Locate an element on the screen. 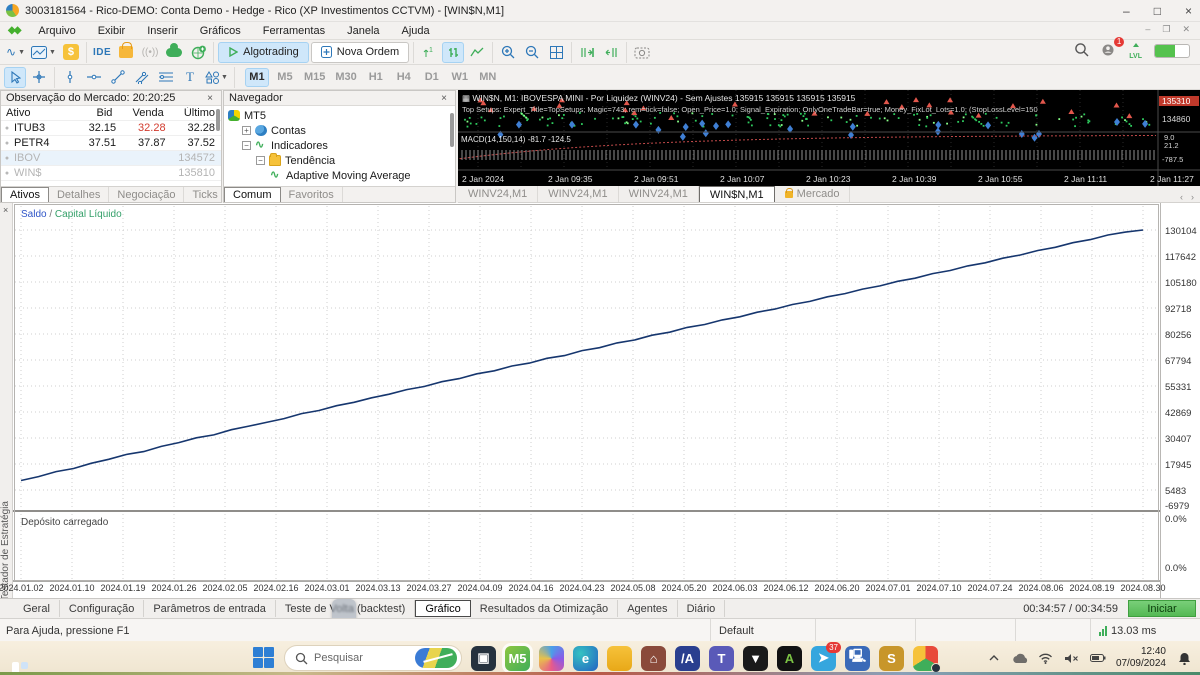 Image resolution: width=1200 pixels, height=675 pixels. menu-exibir: Exibir is located at coordinates (112, 30).